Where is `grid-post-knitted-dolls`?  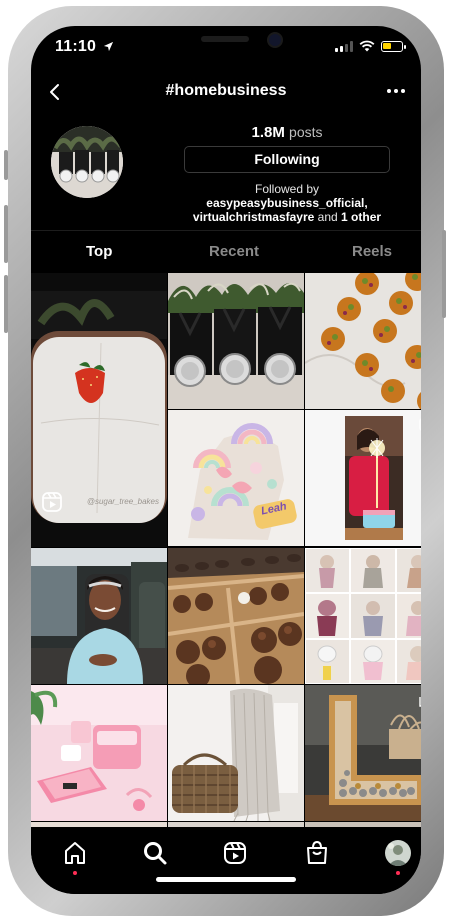 grid-post-knitted-dolls is located at coordinates (363, 616).